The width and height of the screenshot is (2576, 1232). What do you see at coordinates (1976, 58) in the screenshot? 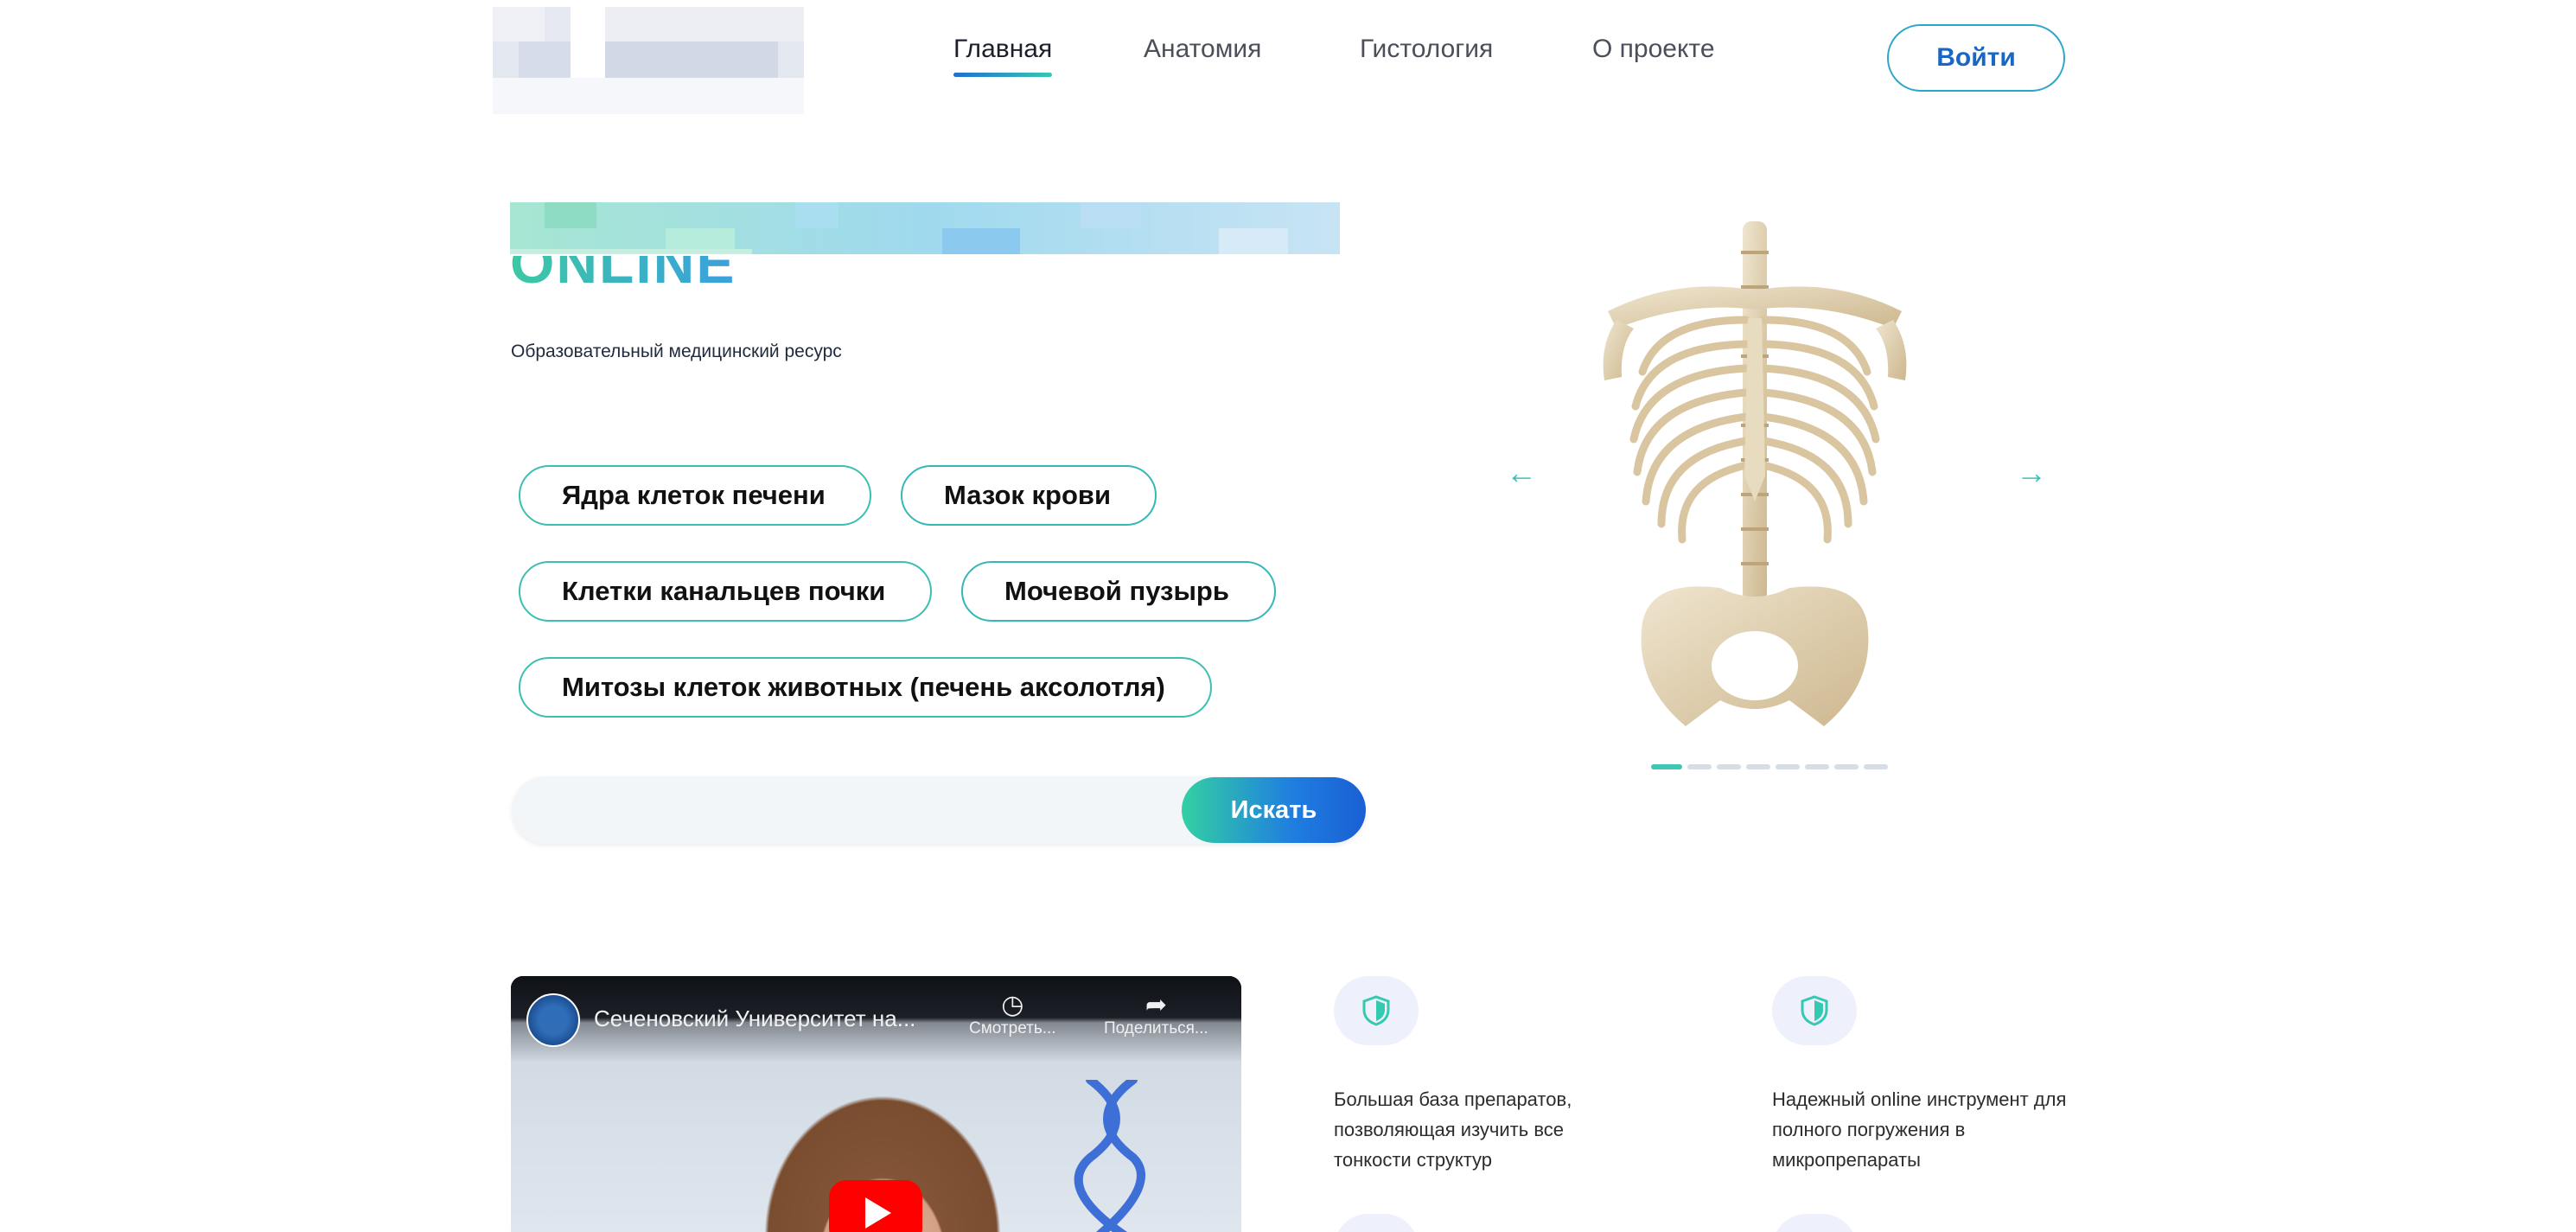
I see `login-button: Войти` at bounding box center [1976, 58].